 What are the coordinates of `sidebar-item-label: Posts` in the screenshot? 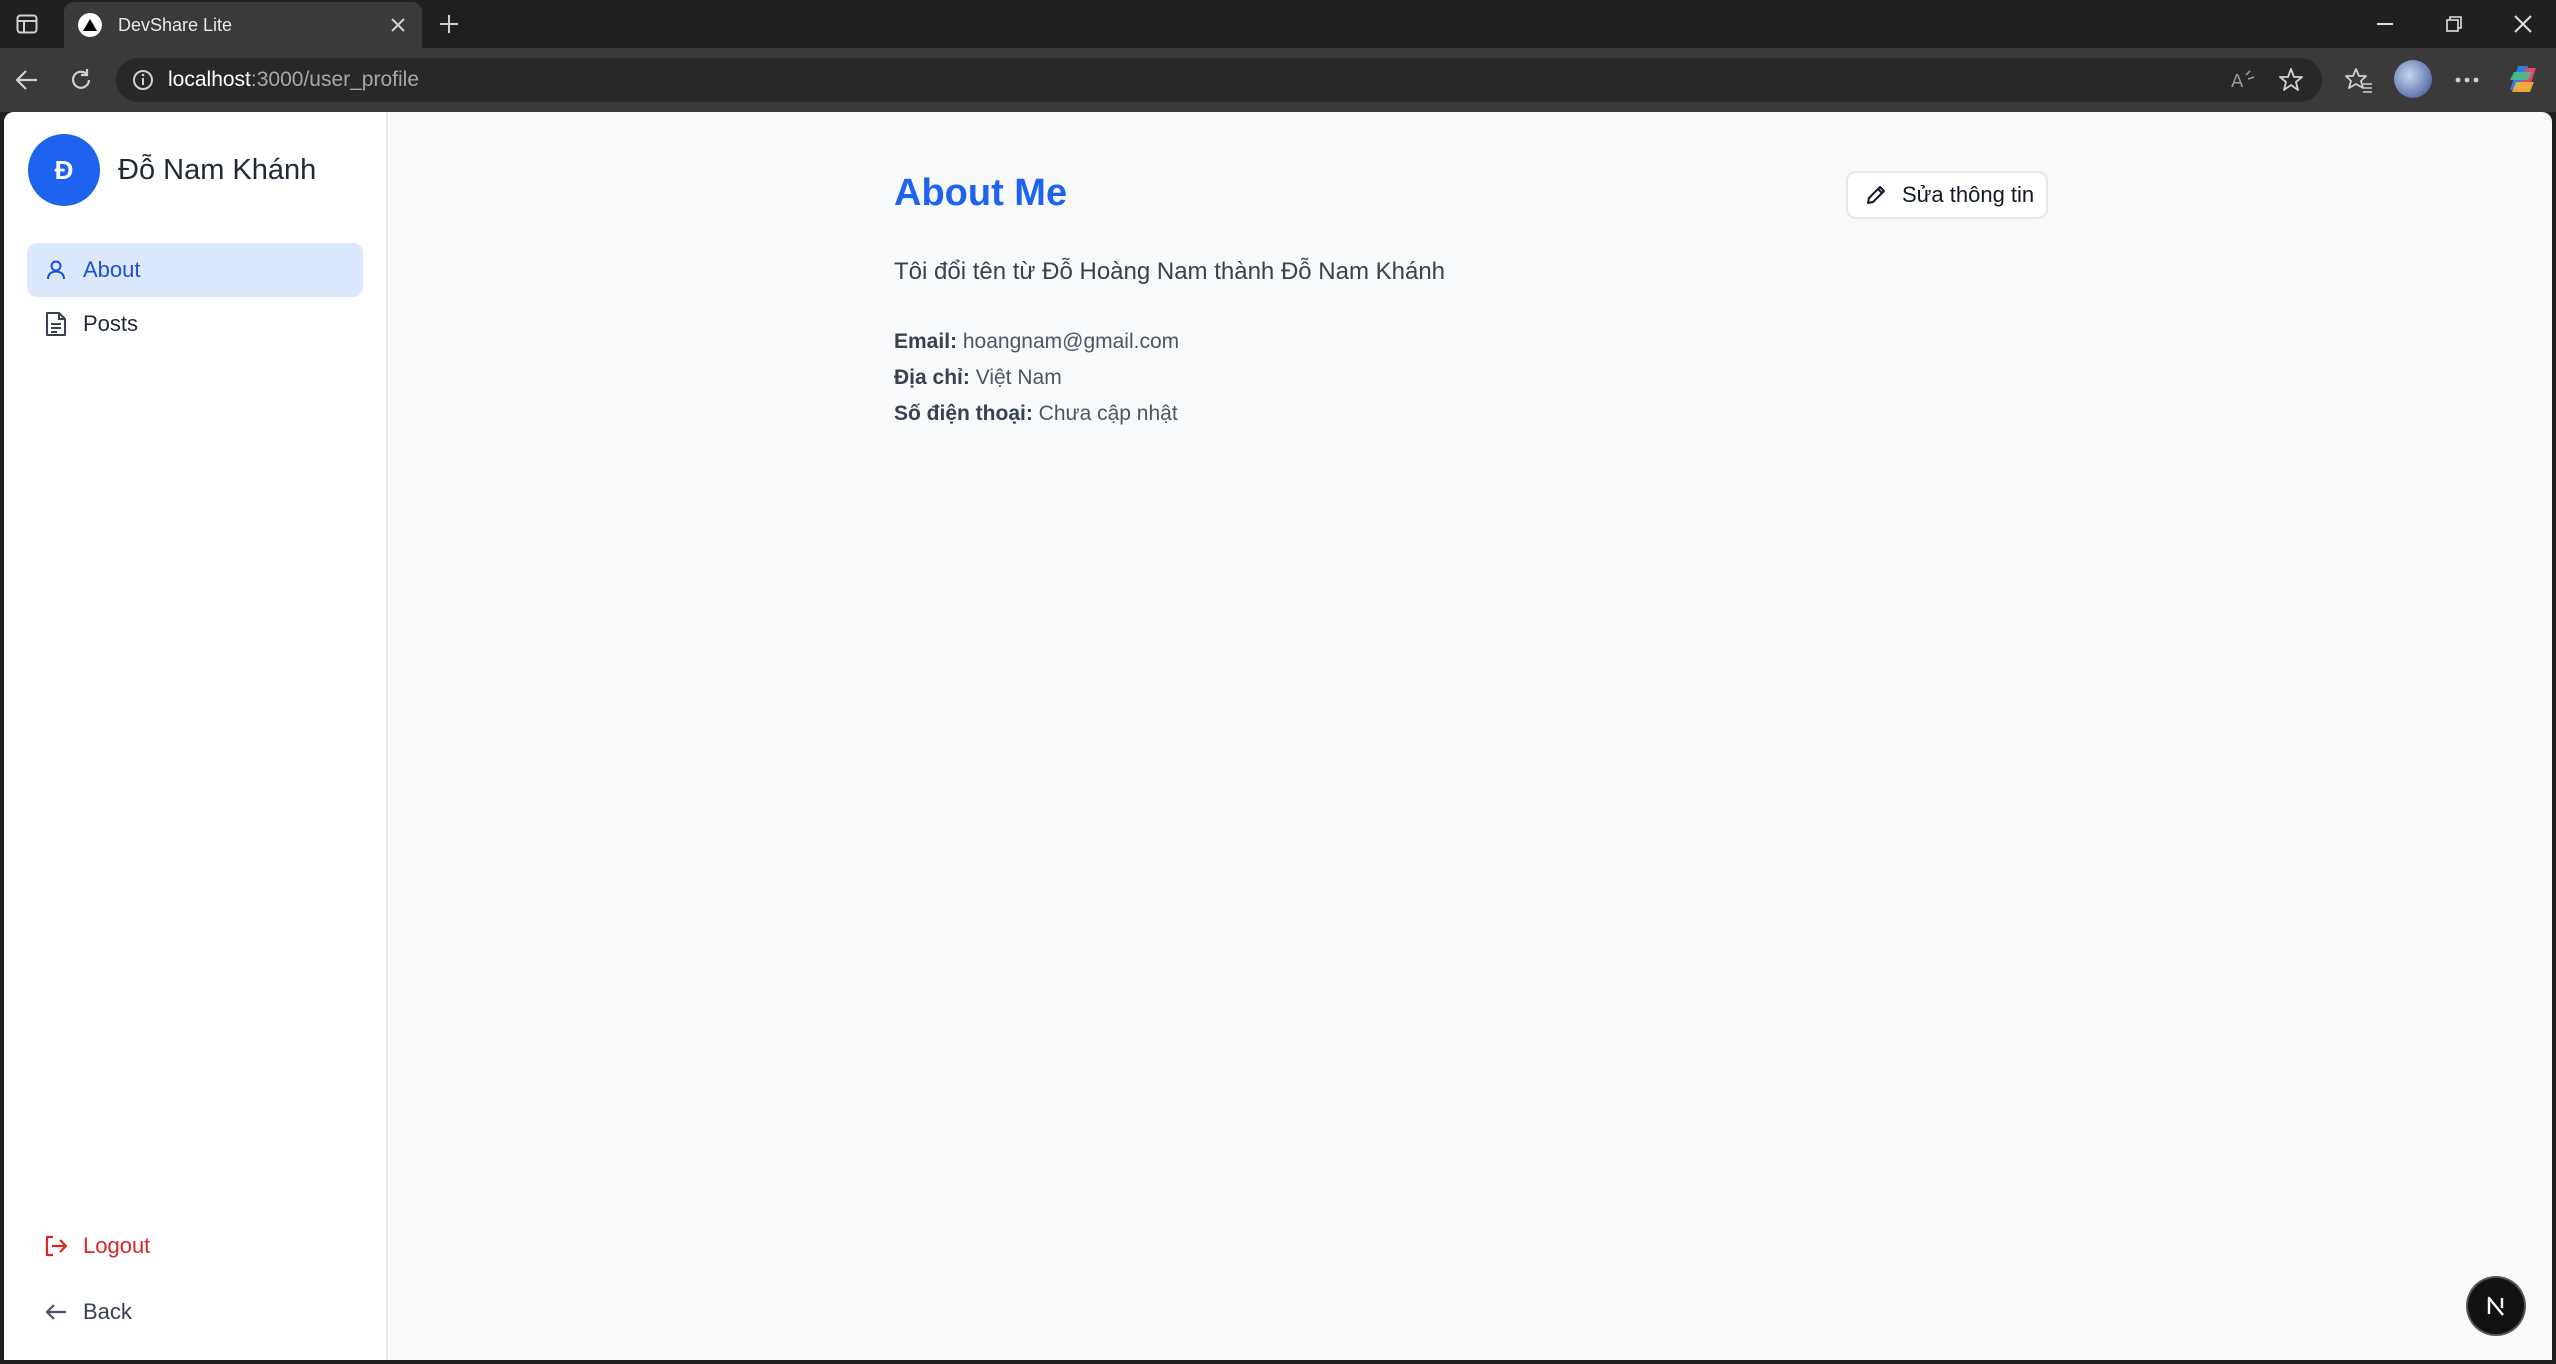 It's located at (111, 323).